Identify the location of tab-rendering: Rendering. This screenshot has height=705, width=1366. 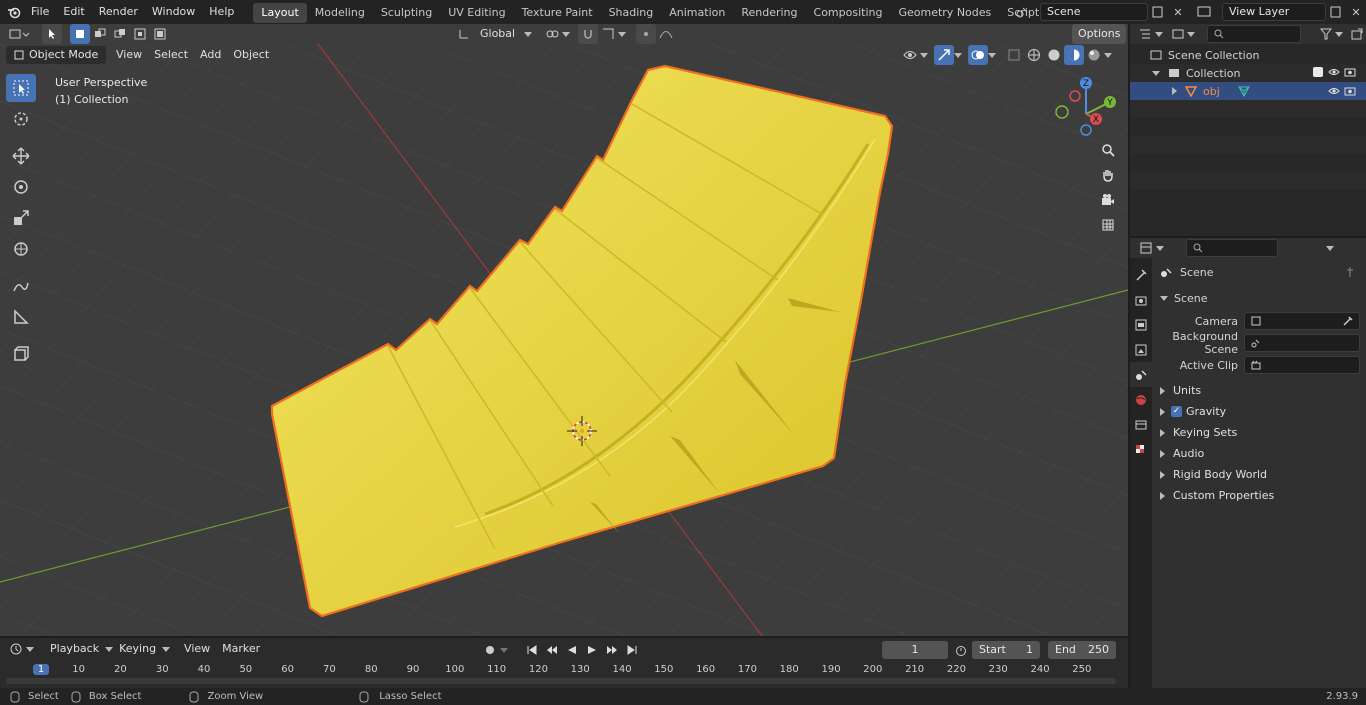
(769, 13).